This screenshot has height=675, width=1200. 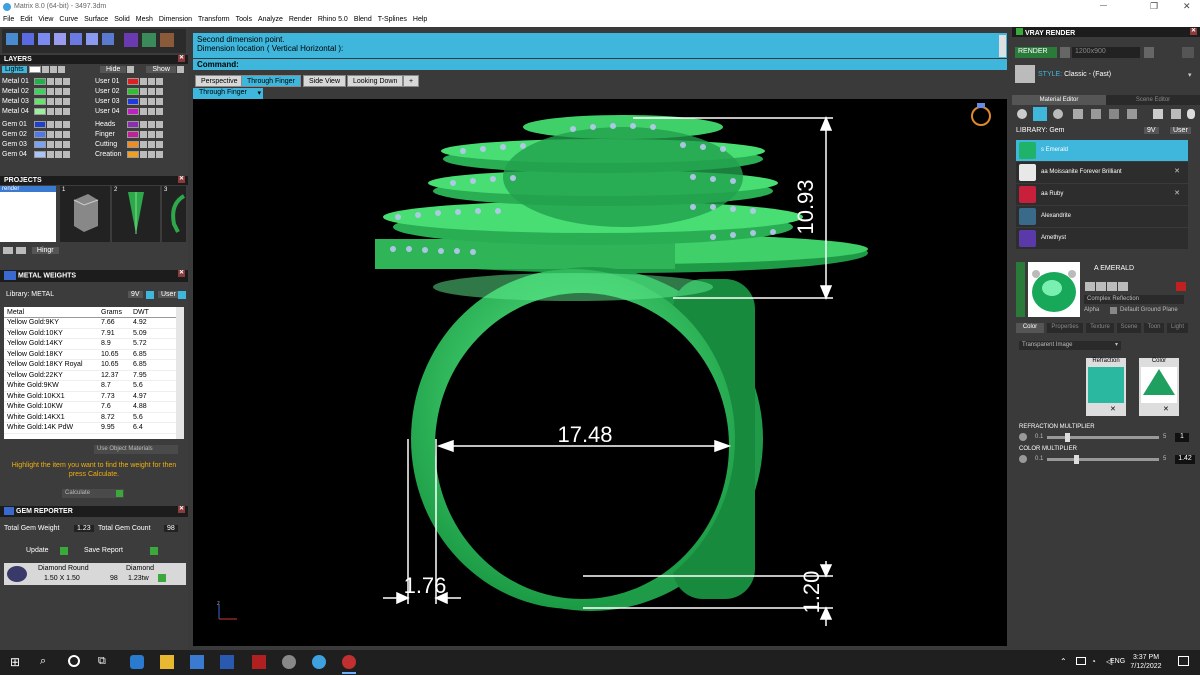 What do you see at coordinates (1106, 52) in the screenshot?
I see `resolution-field: 1200x900` at bounding box center [1106, 52].